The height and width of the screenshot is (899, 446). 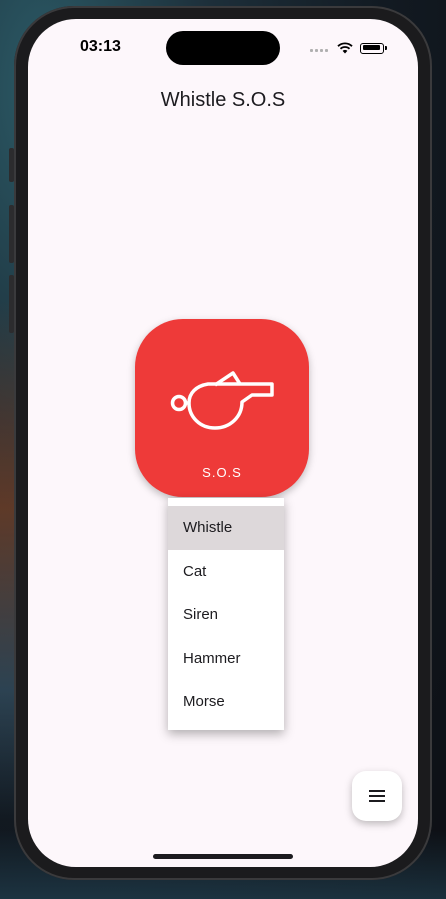 I want to click on home-indicator, so click(x=223, y=856).